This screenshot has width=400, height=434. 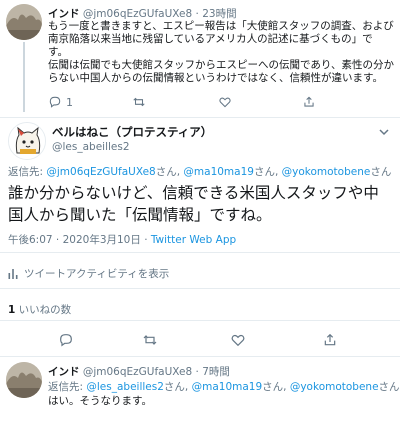 I want to click on client-link: Twitter Web App, so click(x=193, y=240).